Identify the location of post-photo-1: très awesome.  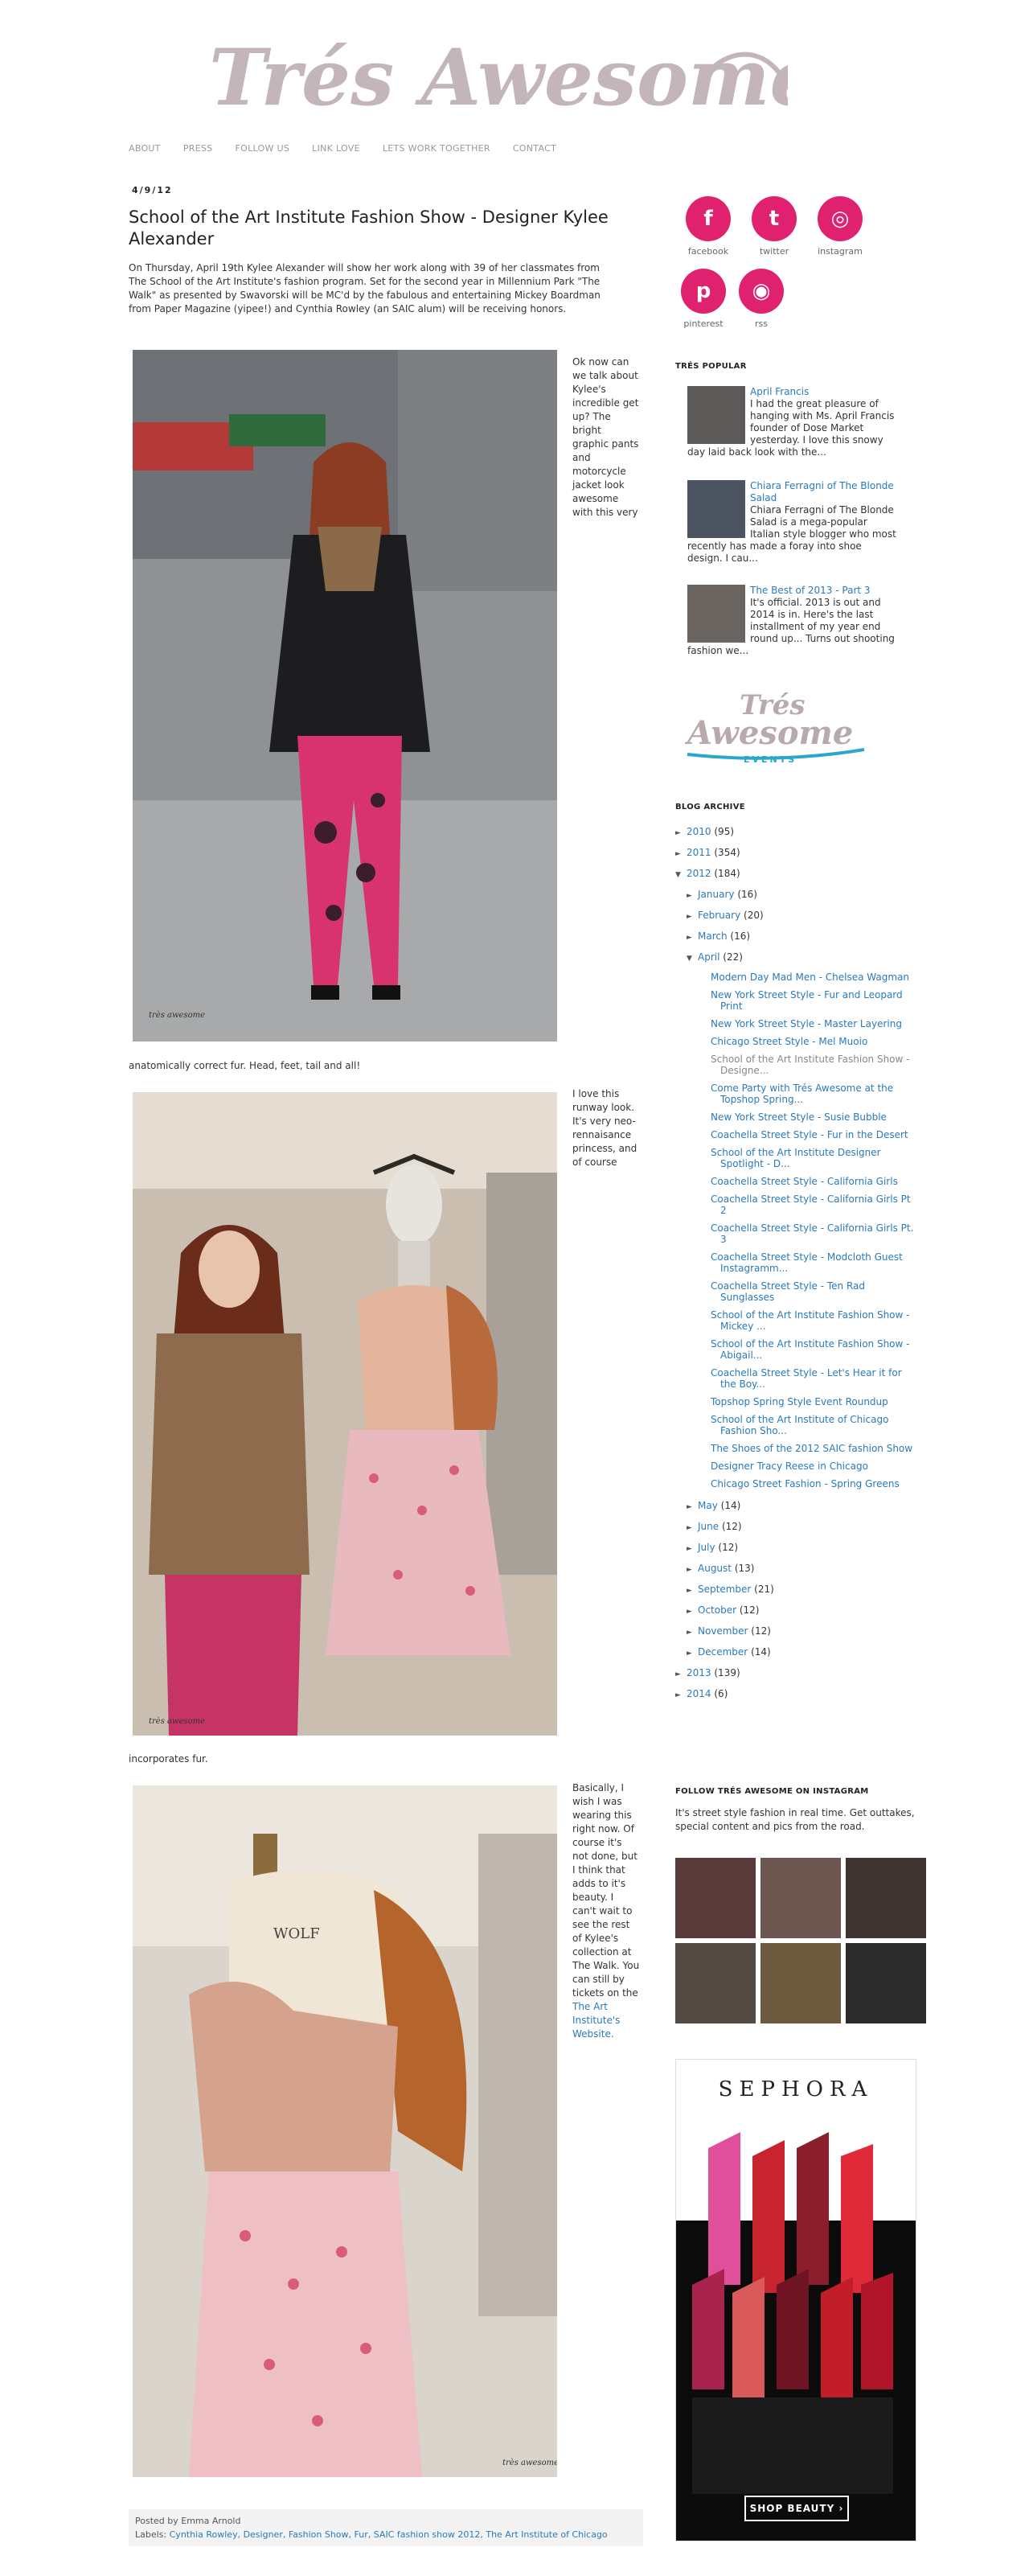
(345, 695).